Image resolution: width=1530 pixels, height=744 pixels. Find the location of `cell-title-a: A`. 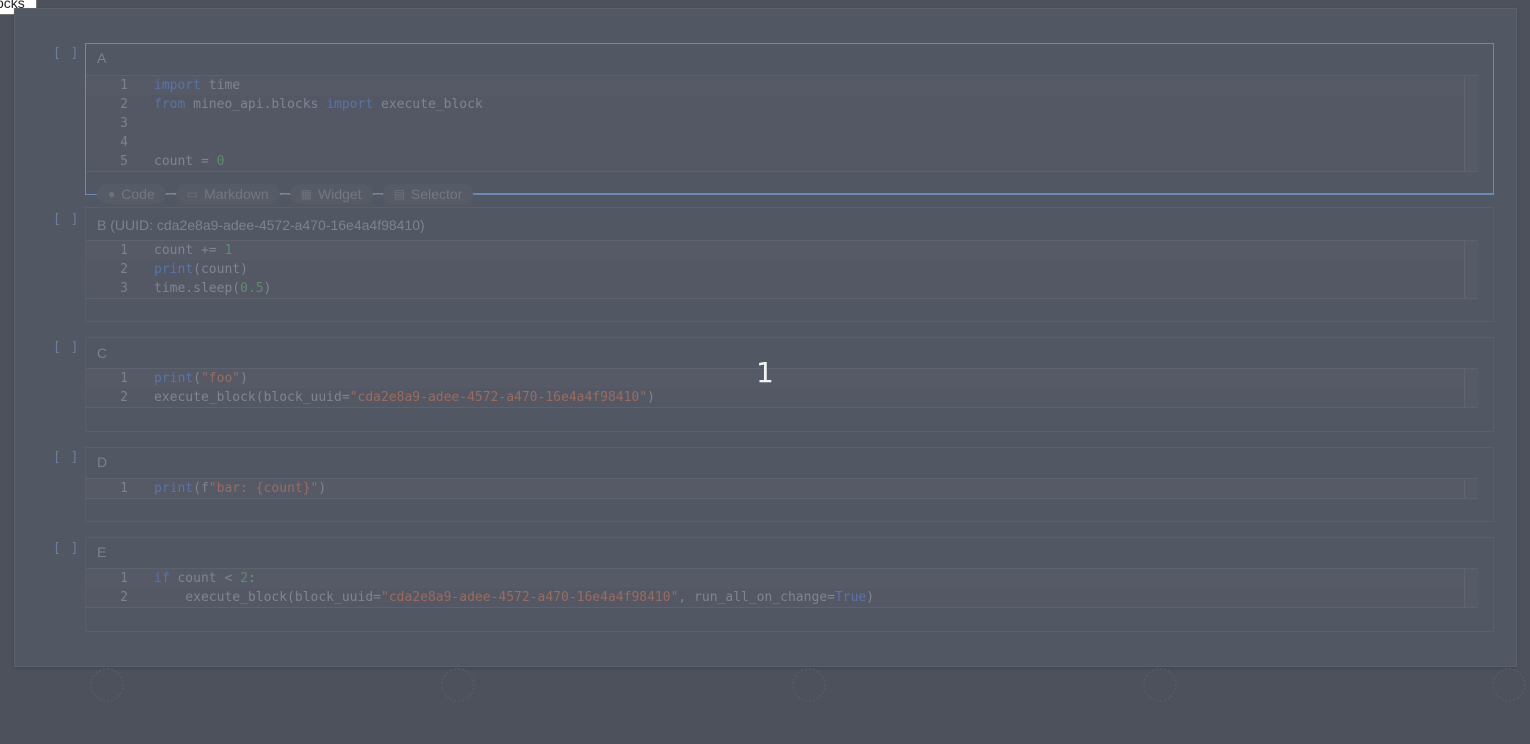

cell-title-a: A is located at coordinates (102, 58).